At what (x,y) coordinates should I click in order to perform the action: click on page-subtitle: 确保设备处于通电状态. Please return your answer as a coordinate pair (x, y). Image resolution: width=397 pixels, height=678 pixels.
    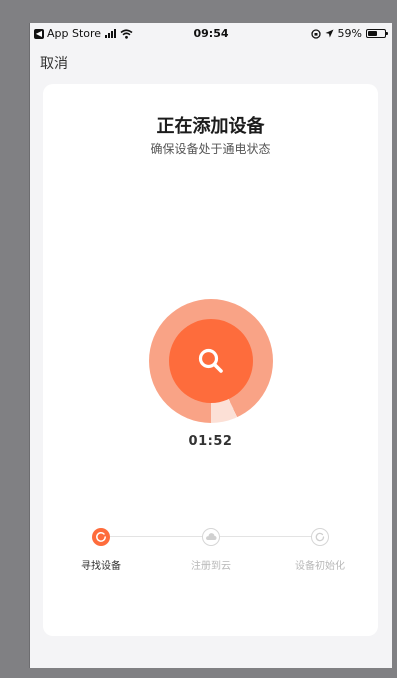
    Looking at the image, I should click on (210, 149).